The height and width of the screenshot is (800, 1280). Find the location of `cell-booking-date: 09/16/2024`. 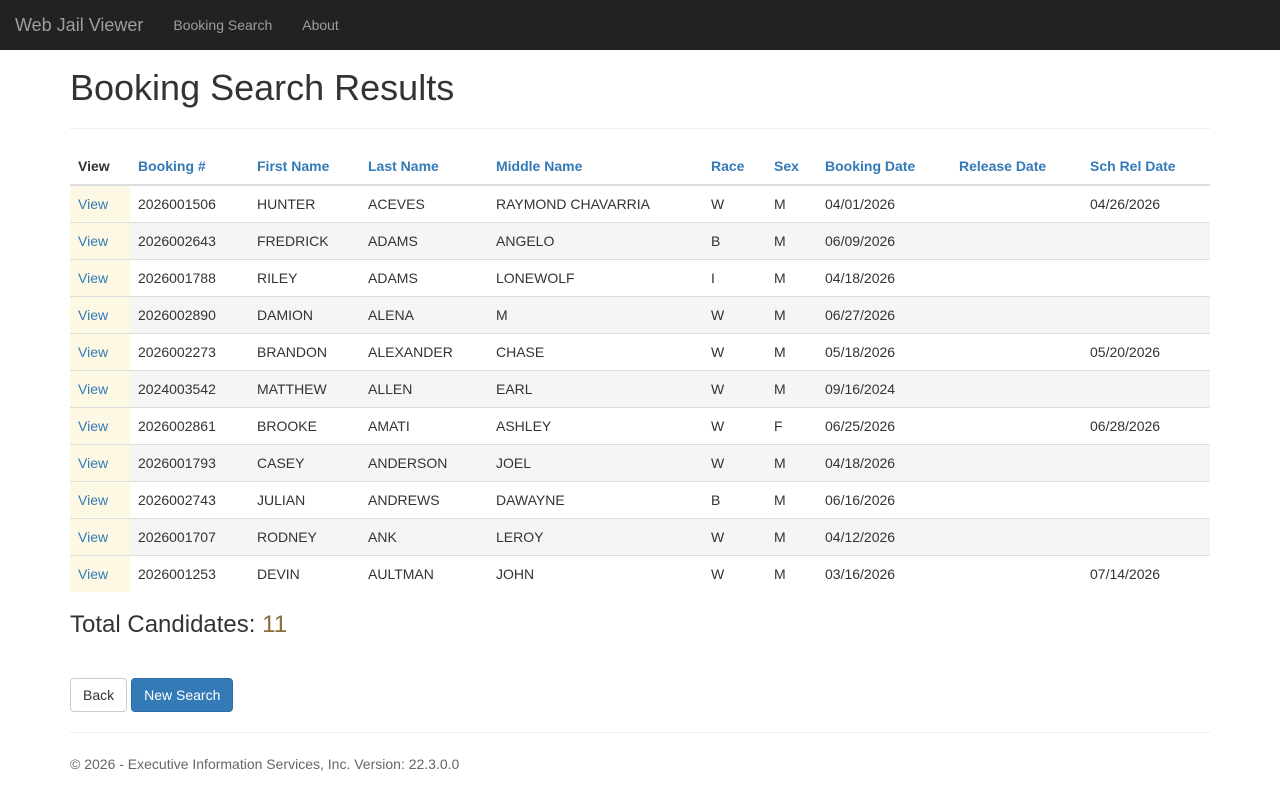

cell-booking-date: 09/16/2024 is located at coordinates (884, 388).